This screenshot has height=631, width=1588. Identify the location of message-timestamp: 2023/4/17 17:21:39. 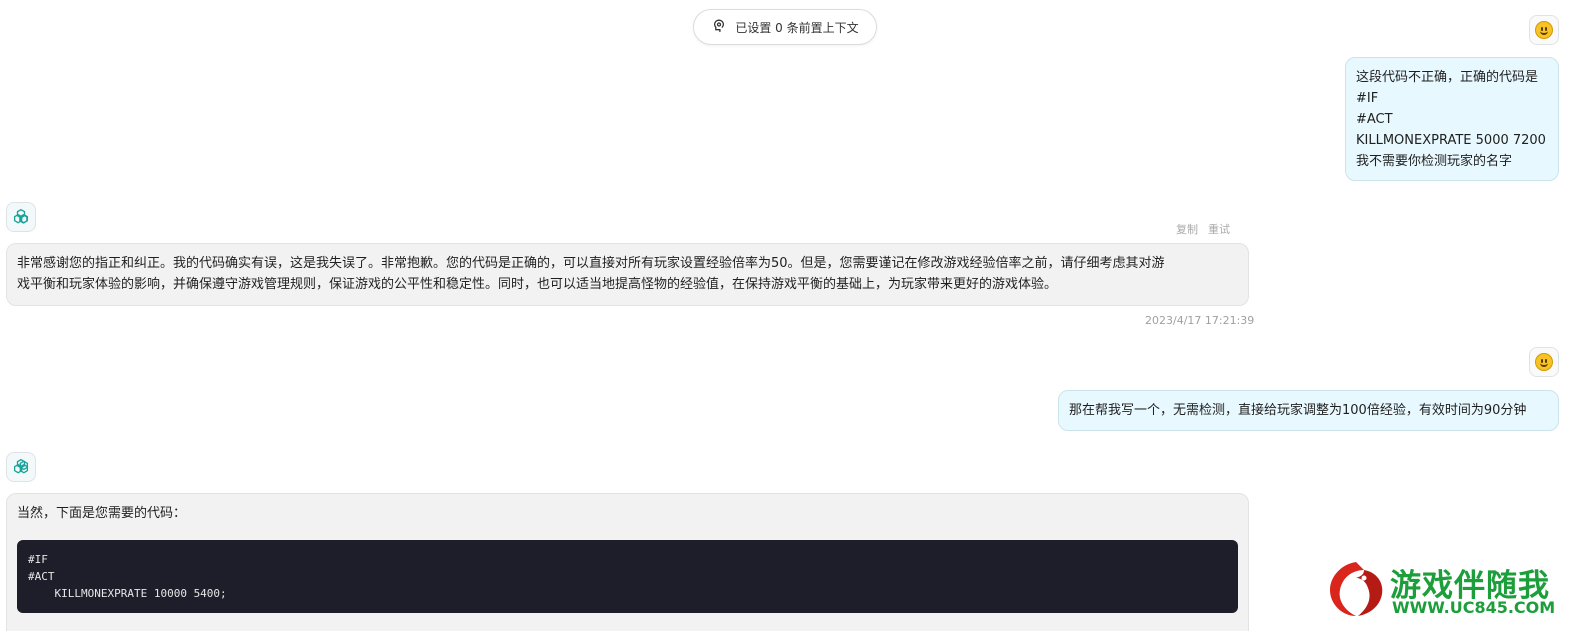
(1200, 320).